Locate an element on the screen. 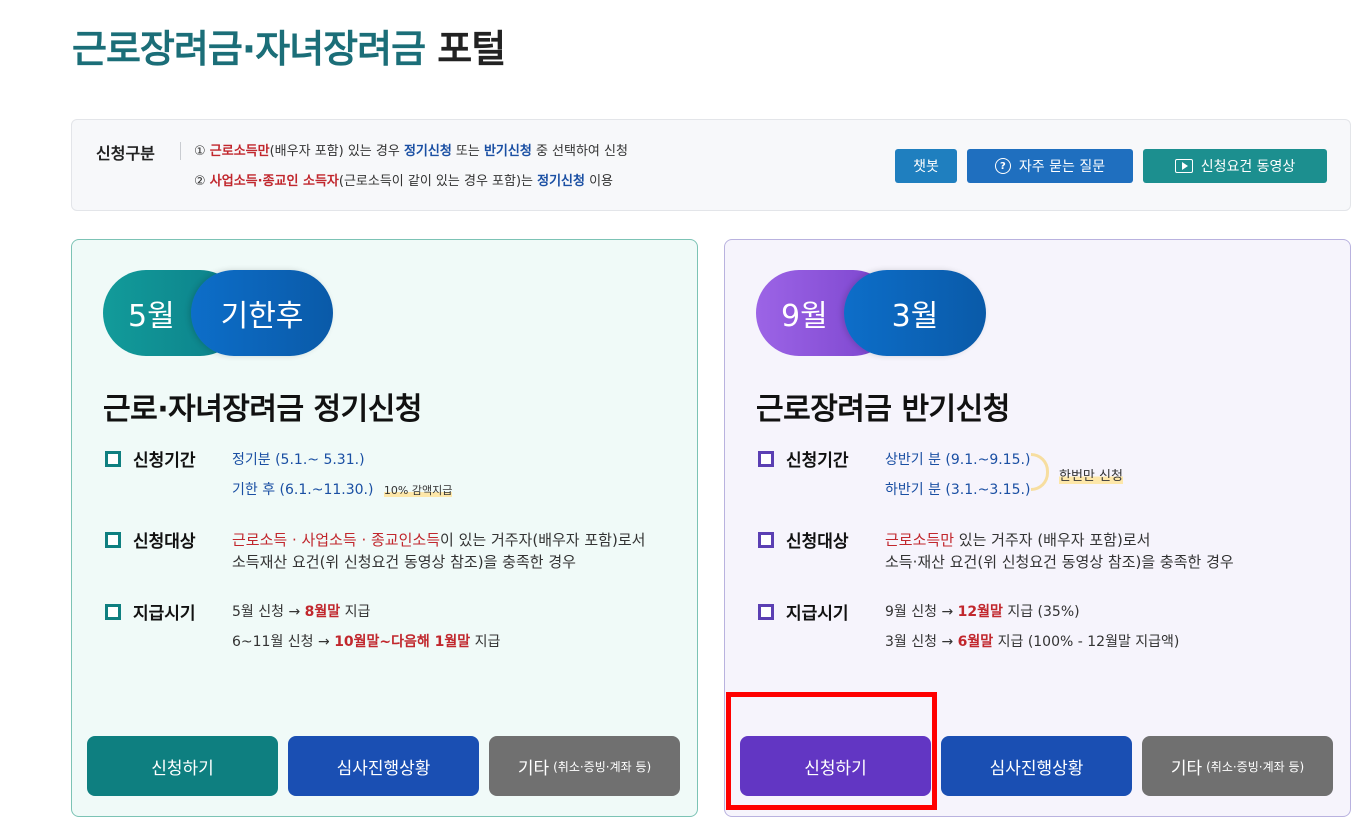 This screenshot has width=1360, height=836. video-label: 신청요건 동영상 is located at coordinates (1248, 167).